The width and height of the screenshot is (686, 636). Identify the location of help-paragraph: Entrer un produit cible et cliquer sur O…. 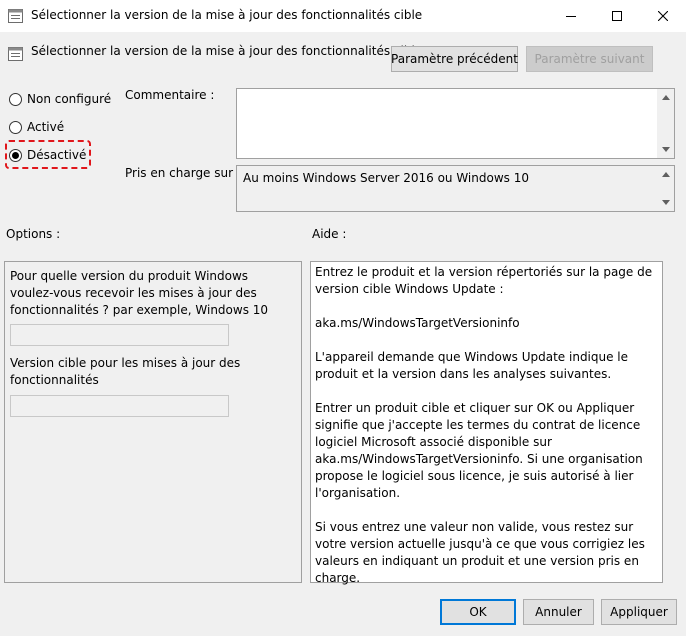
(479, 450).